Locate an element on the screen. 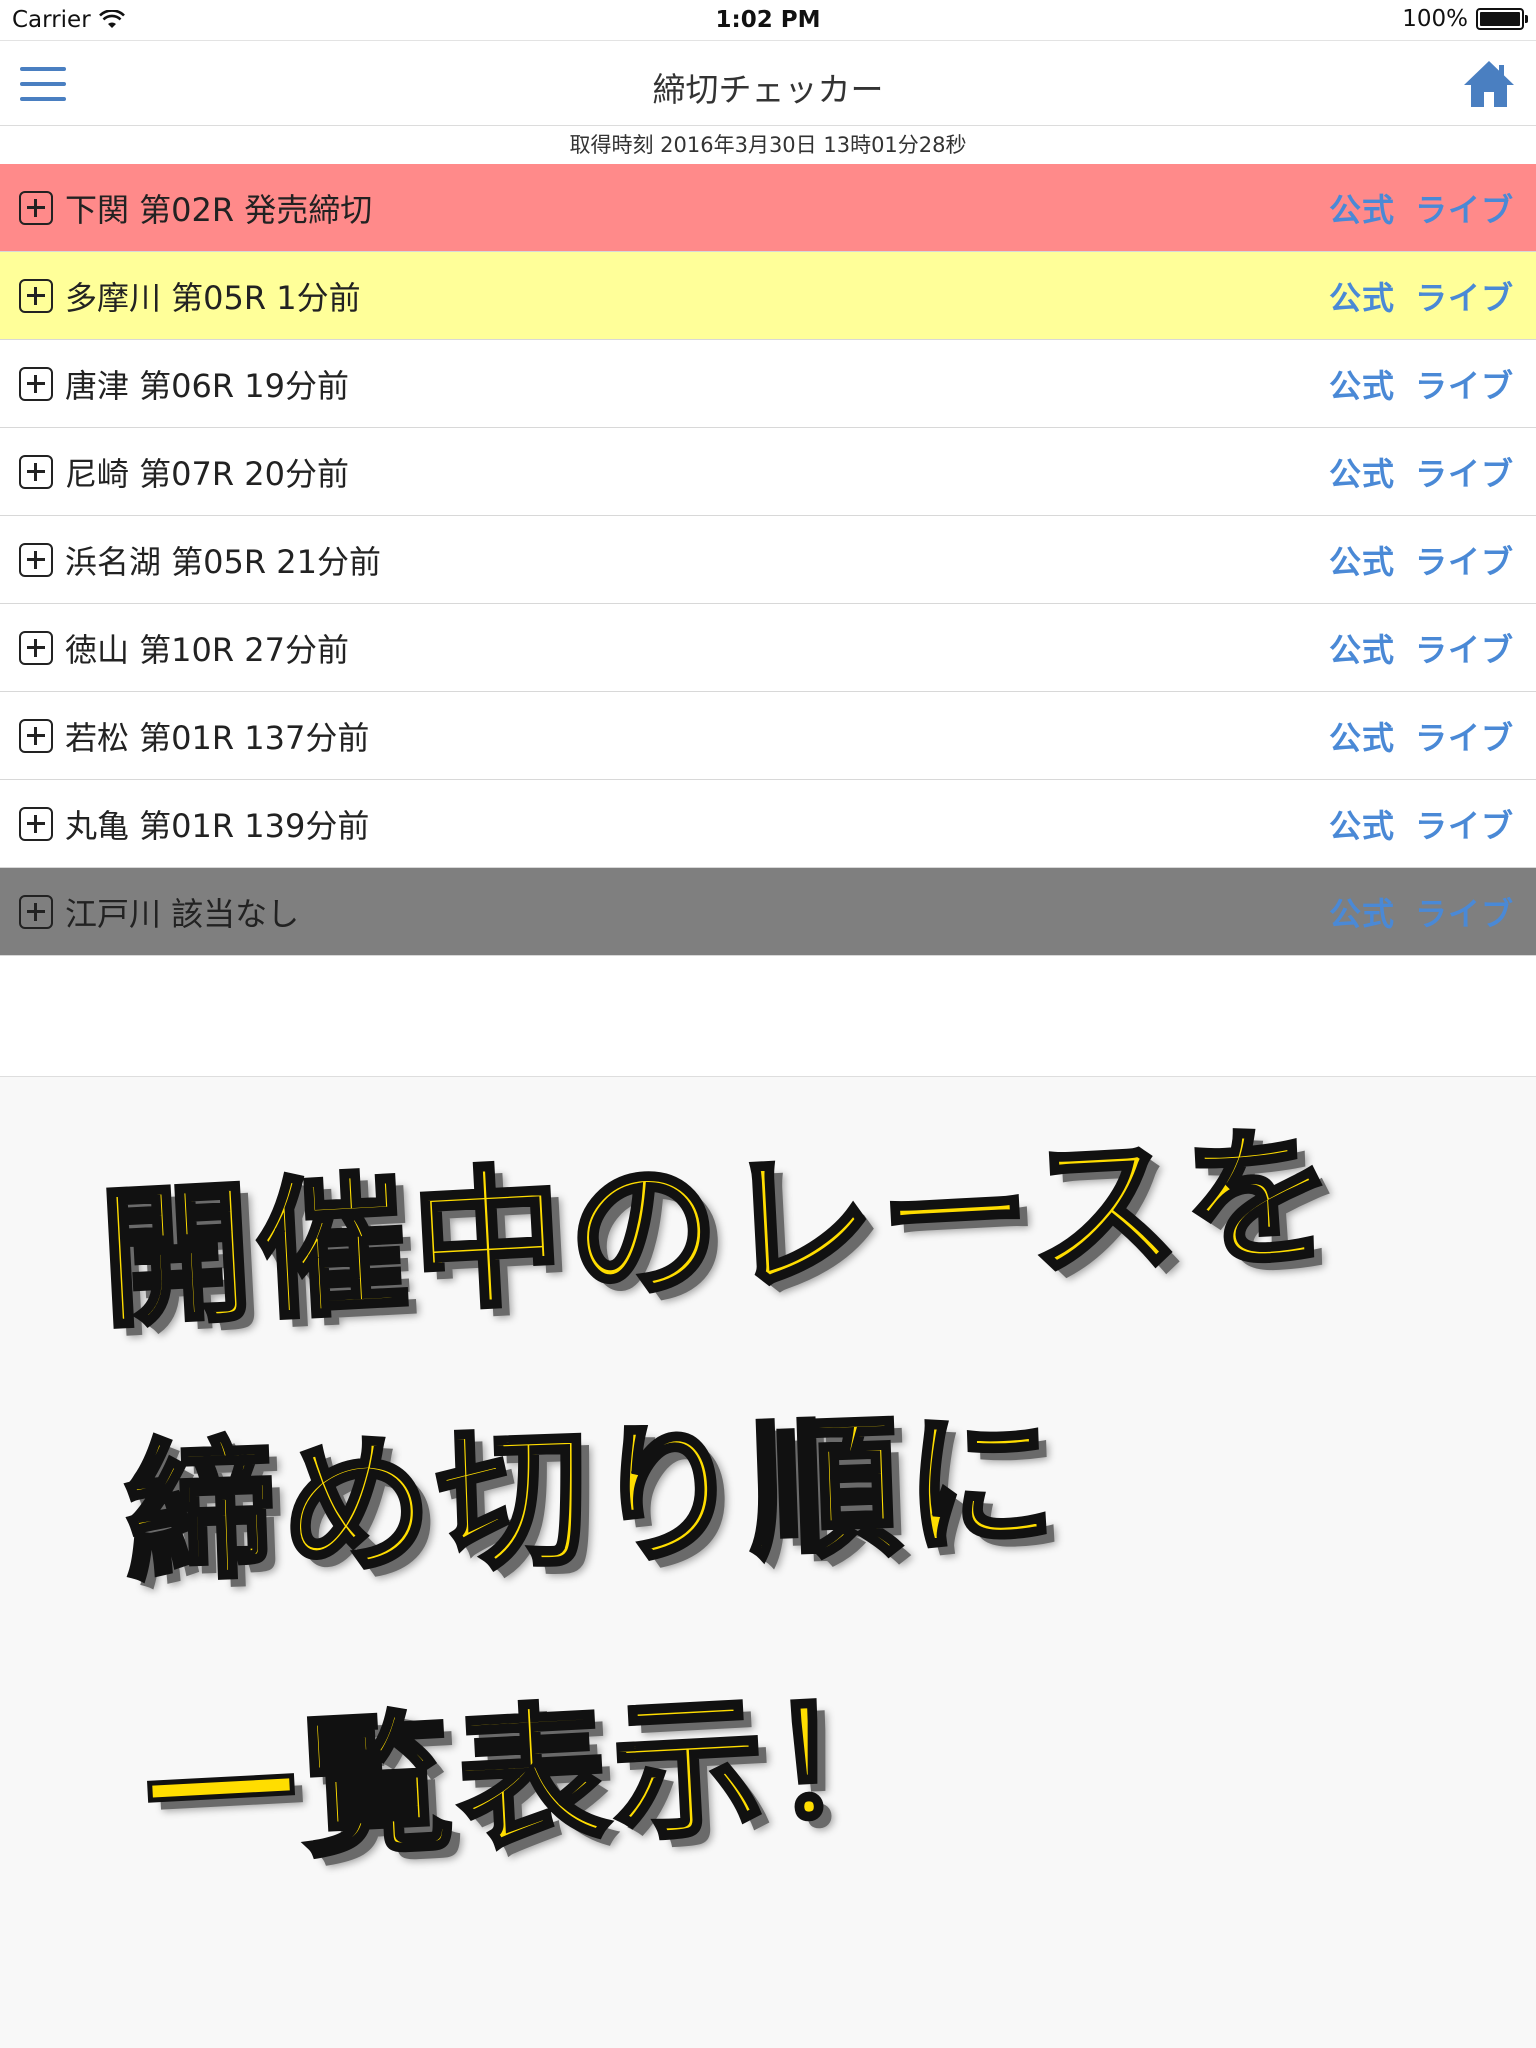 This screenshot has width=1536, height=2048. battery-percent: 100% is located at coordinates (1435, 19).